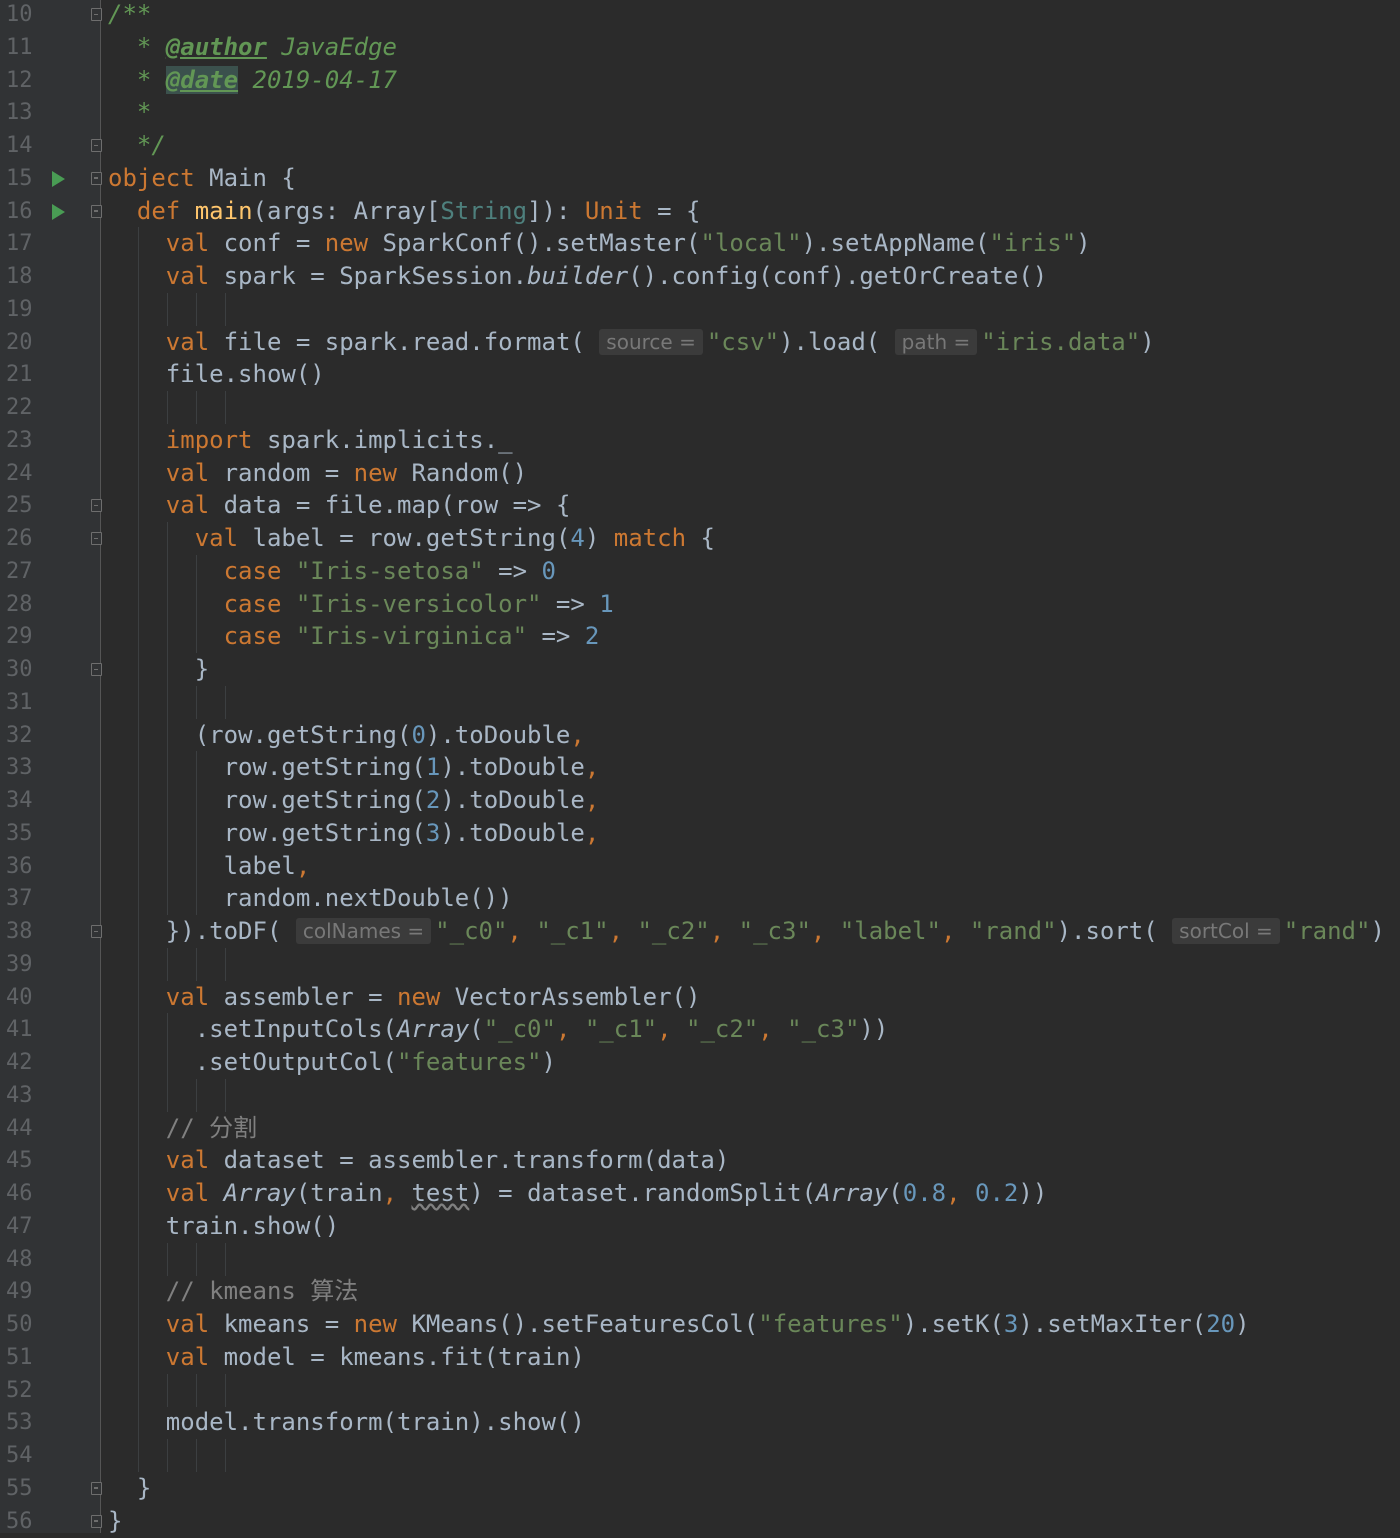 Image resolution: width=1400 pixels, height=1538 pixels. I want to click on code-token: }, so click(159, 669).